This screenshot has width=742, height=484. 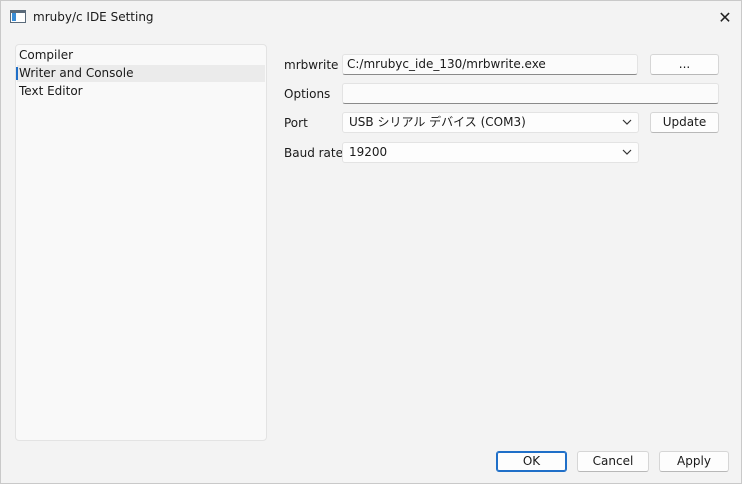 I want to click on port-select-value: USB シリアル デバイス (COM3), so click(x=437, y=122).